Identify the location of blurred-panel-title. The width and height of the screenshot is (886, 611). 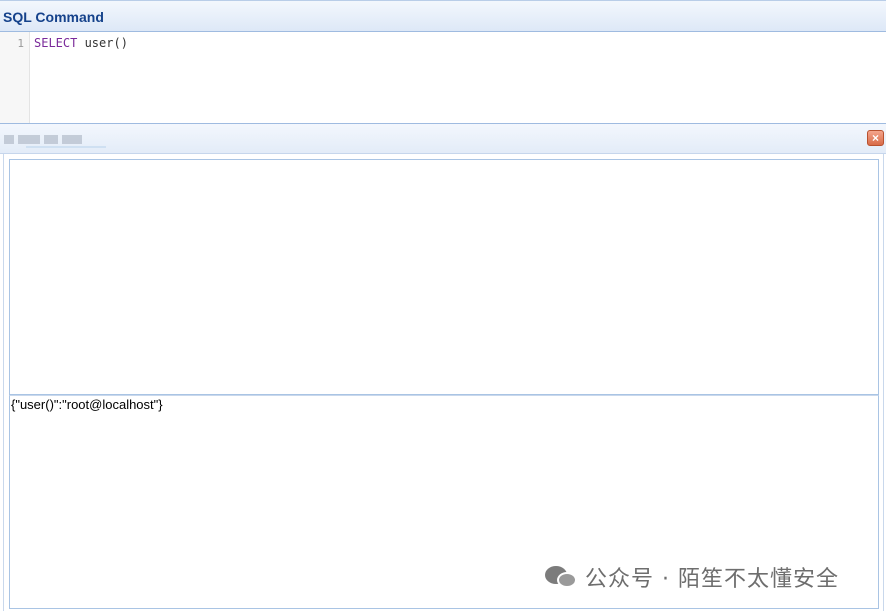
(55, 140).